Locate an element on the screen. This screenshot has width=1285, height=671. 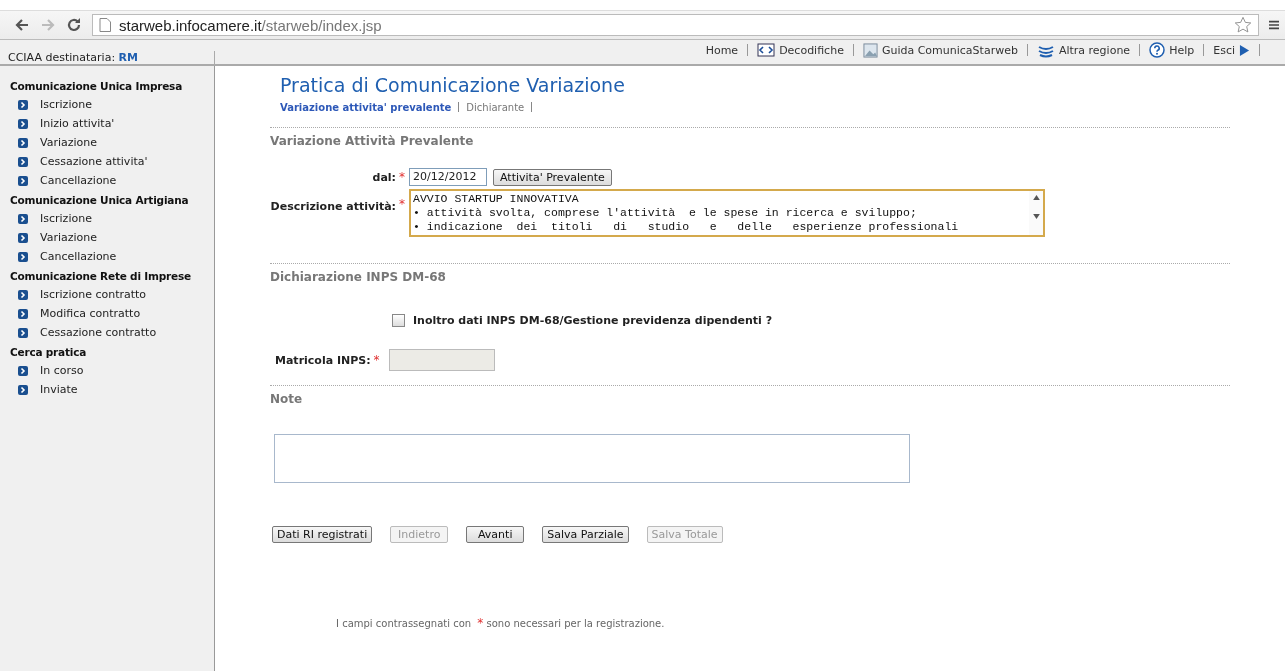
header-link: Guida ComunicaStarweb is located at coordinates (949, 50).